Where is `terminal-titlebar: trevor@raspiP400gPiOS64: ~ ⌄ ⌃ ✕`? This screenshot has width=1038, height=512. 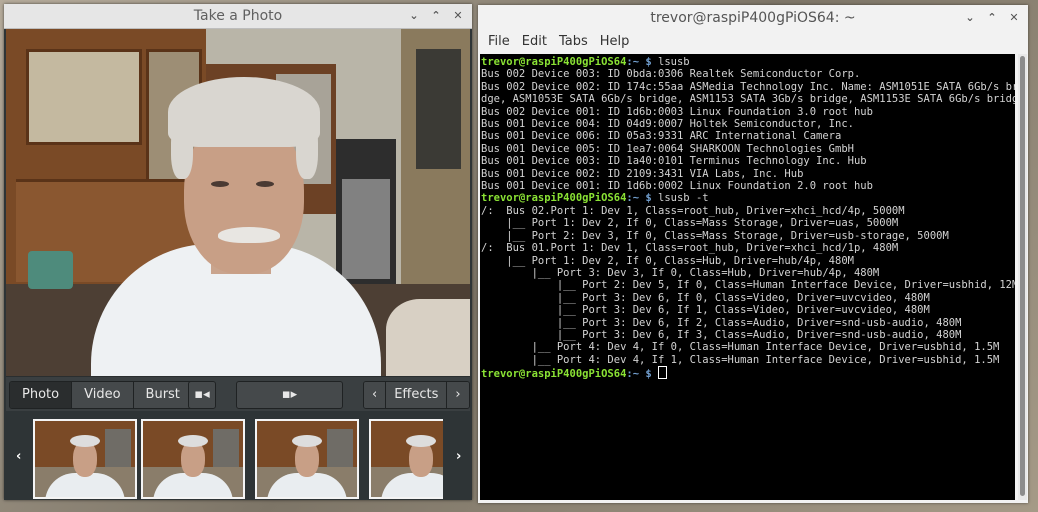 terminal-titlebar: trevor@raspiP400gPiOS64: ~ ⌄ ⌃ ✕ is located at coordinates (753, 18).